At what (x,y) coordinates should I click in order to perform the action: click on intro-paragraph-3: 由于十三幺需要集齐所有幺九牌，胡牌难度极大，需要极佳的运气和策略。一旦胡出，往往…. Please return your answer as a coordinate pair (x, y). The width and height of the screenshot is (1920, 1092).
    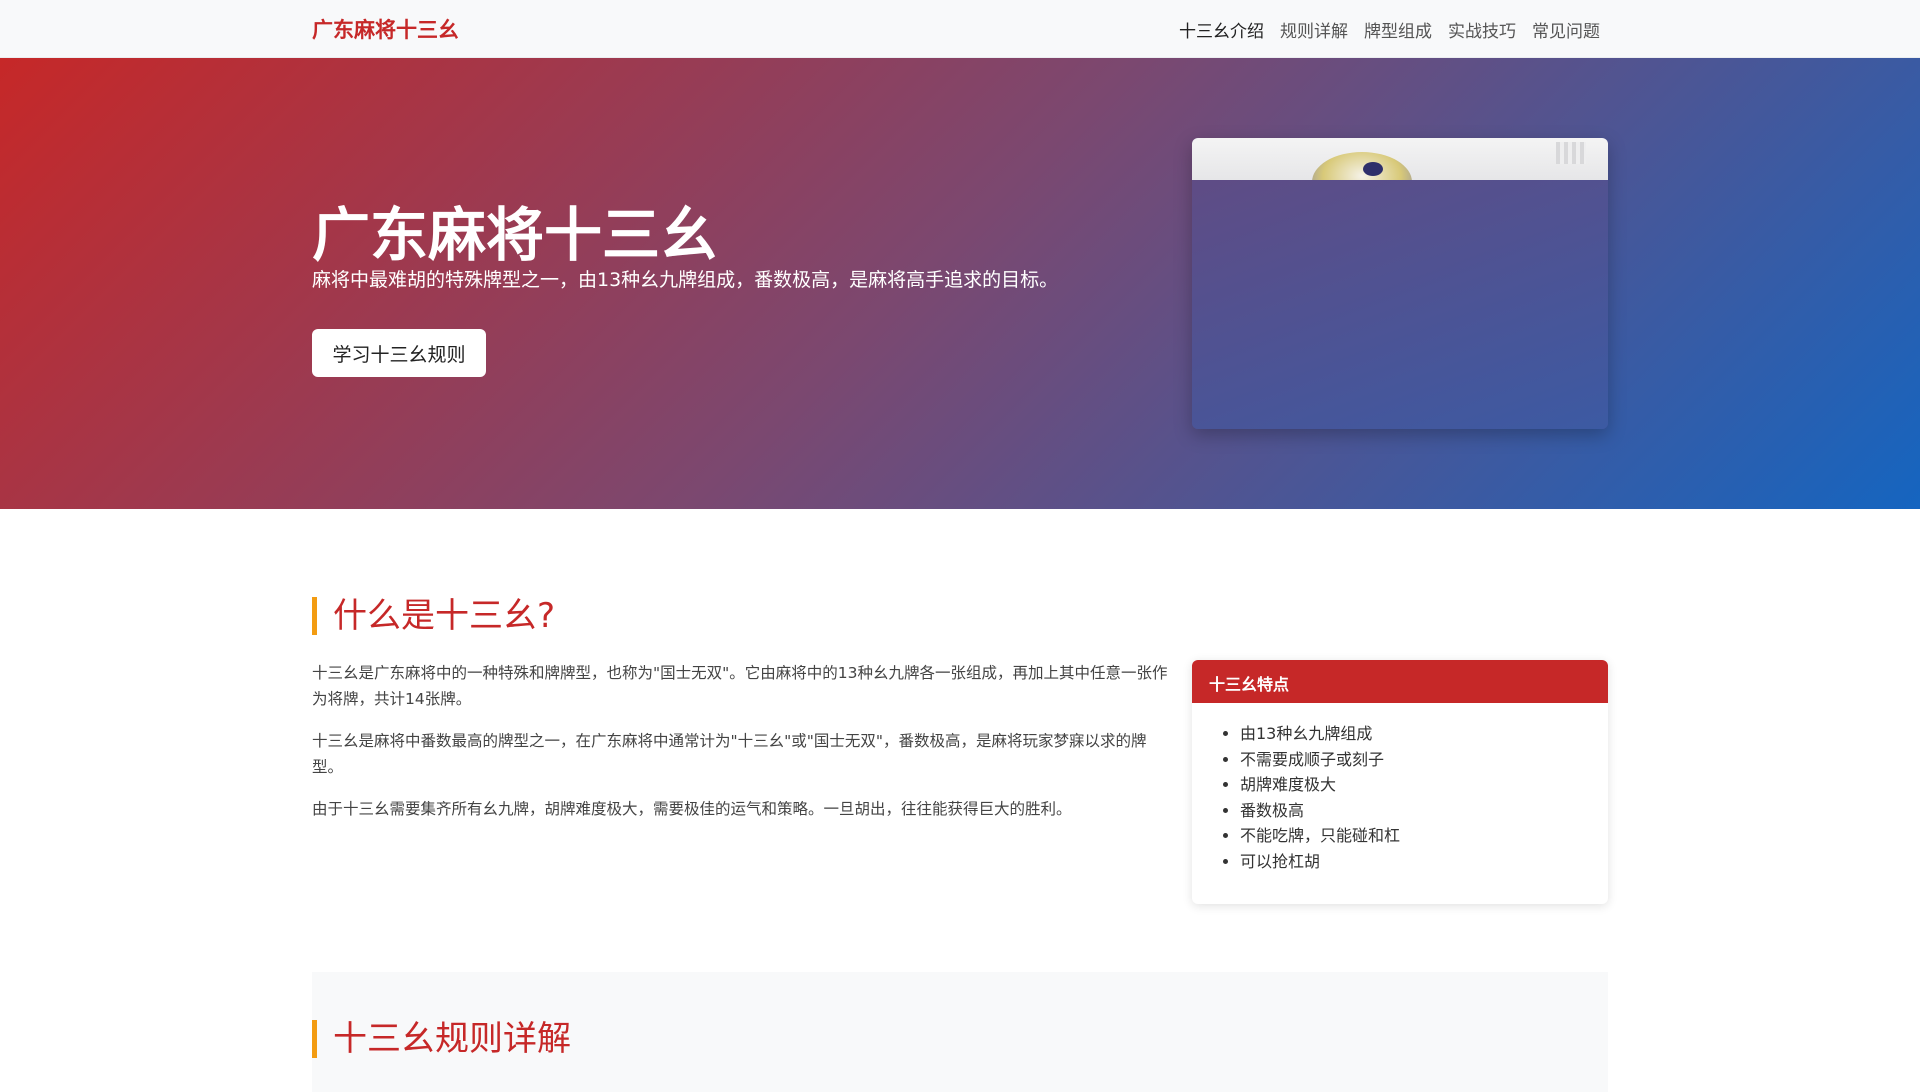
    Looking at the image, I should click on (692, 809).